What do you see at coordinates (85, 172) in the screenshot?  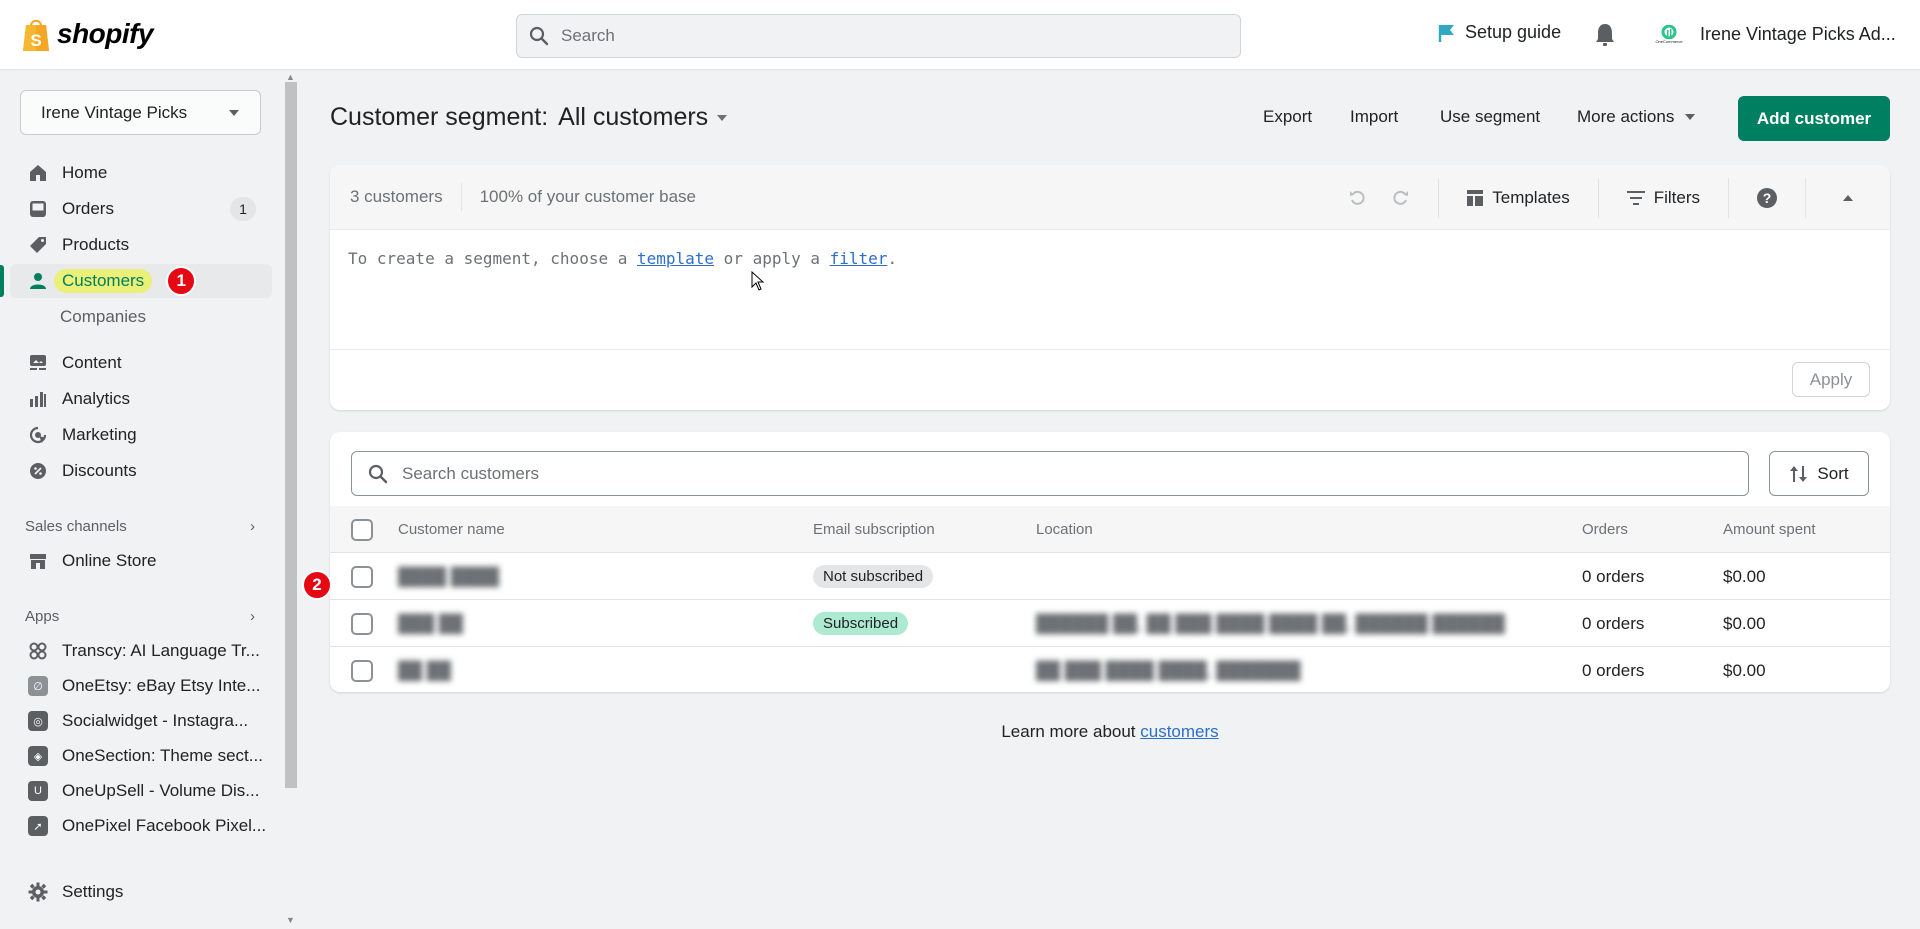 I see `sidebar-item-label: Home` at bounding box center [85, 172].